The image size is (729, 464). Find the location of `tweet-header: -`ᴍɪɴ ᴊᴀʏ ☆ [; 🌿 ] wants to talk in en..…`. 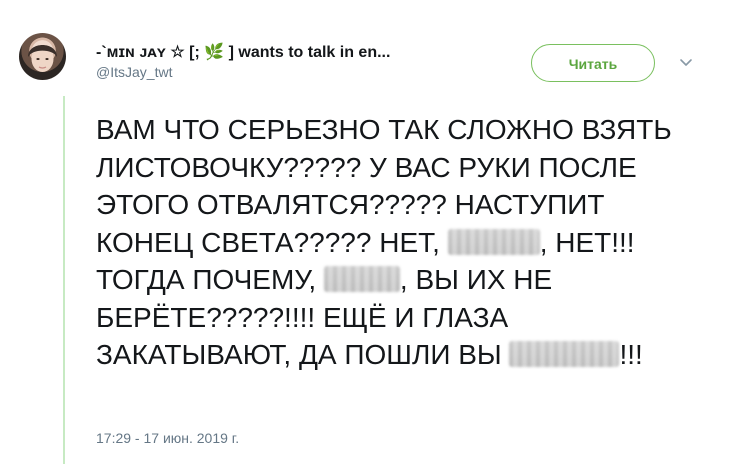

tweet-header: -`ᴍɪɴ ᴊᴀʏ ☆ [; 🌿 ] wants to talk in en..… is located at coordinates (306, 62).